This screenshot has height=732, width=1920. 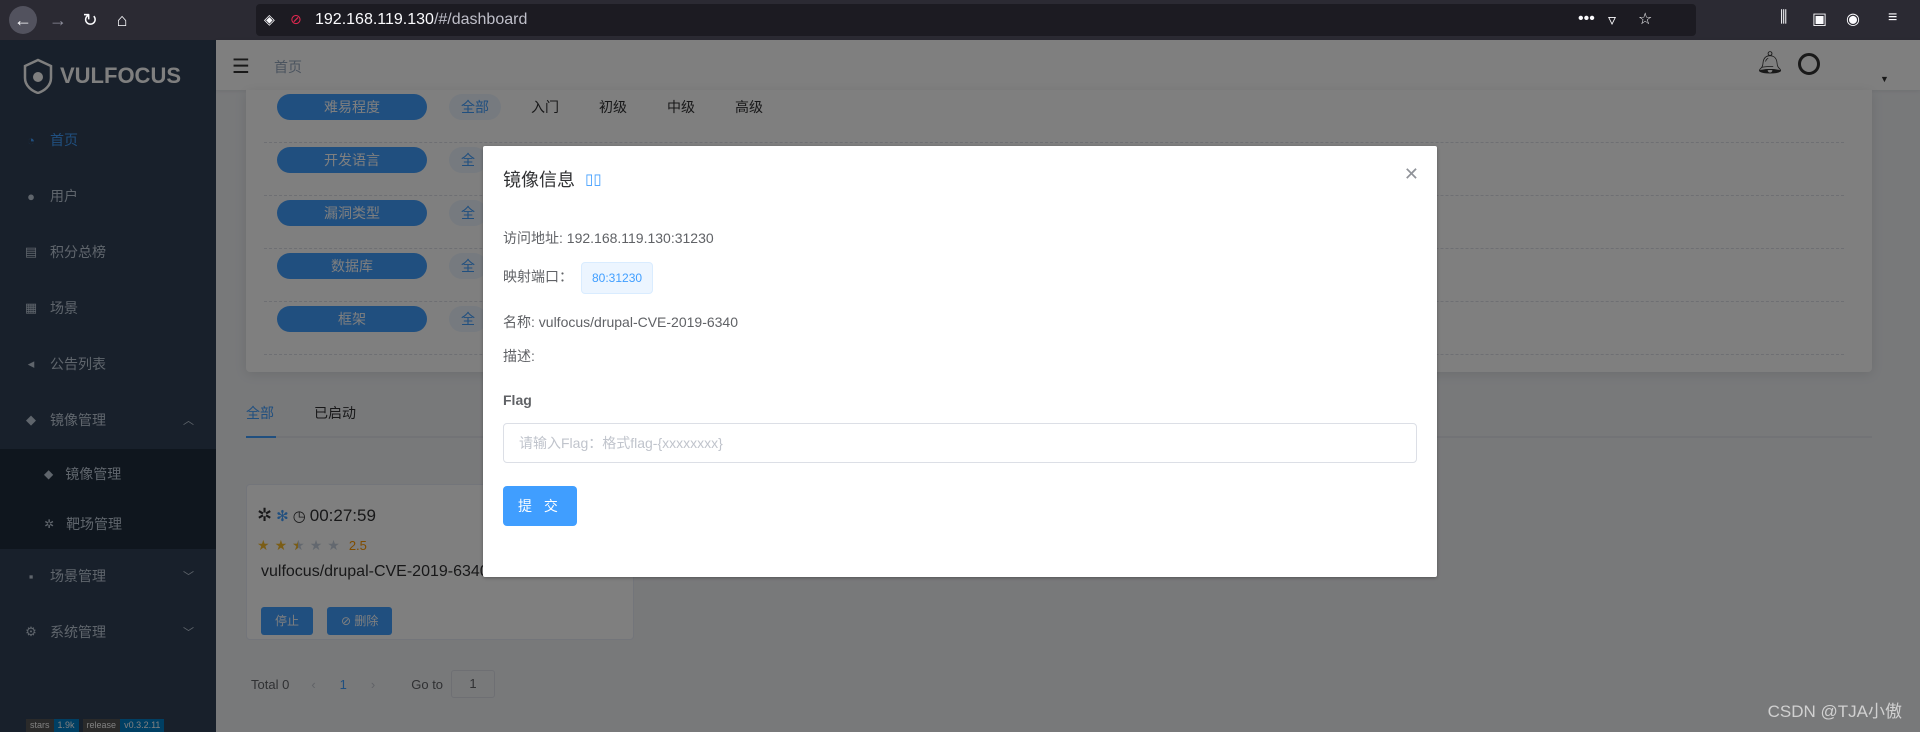 What do you see at coordinates (1853, 19) in the screenshot?
I see `account-icon: ◉` at bounding box center [1853, 19].